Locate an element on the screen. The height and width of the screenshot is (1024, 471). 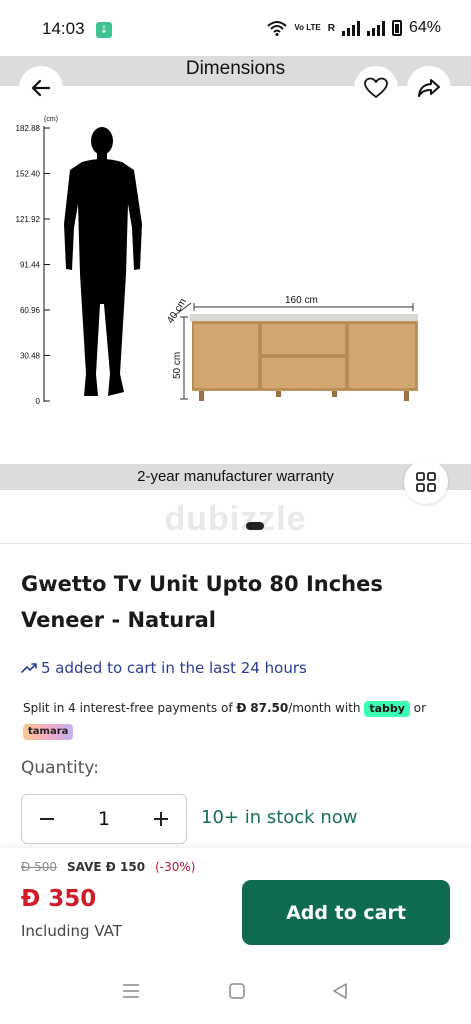
battery-percent: 64% is located at coordinates (424, 27).